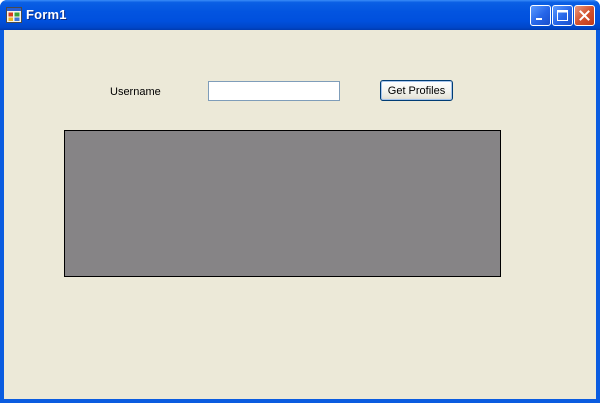  Describe the element at coordinates (46, 14) in the screenshot. I see `window-title: Form1` at that location.